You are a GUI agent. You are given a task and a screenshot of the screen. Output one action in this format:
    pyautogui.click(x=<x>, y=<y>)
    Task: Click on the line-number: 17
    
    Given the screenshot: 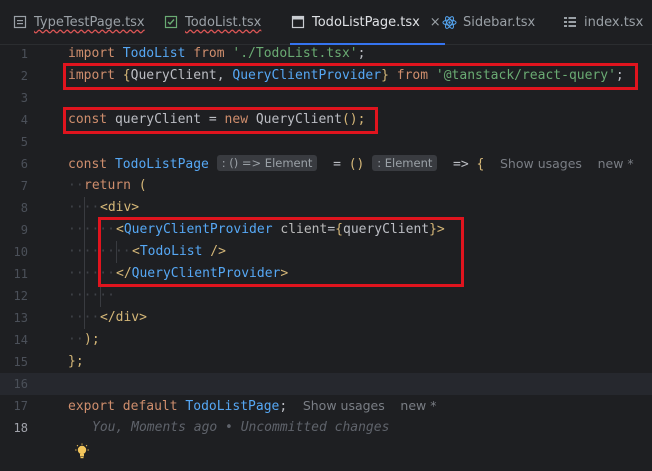 What is the action you would take?
    pyautogui.click(x=20, y=406)
    